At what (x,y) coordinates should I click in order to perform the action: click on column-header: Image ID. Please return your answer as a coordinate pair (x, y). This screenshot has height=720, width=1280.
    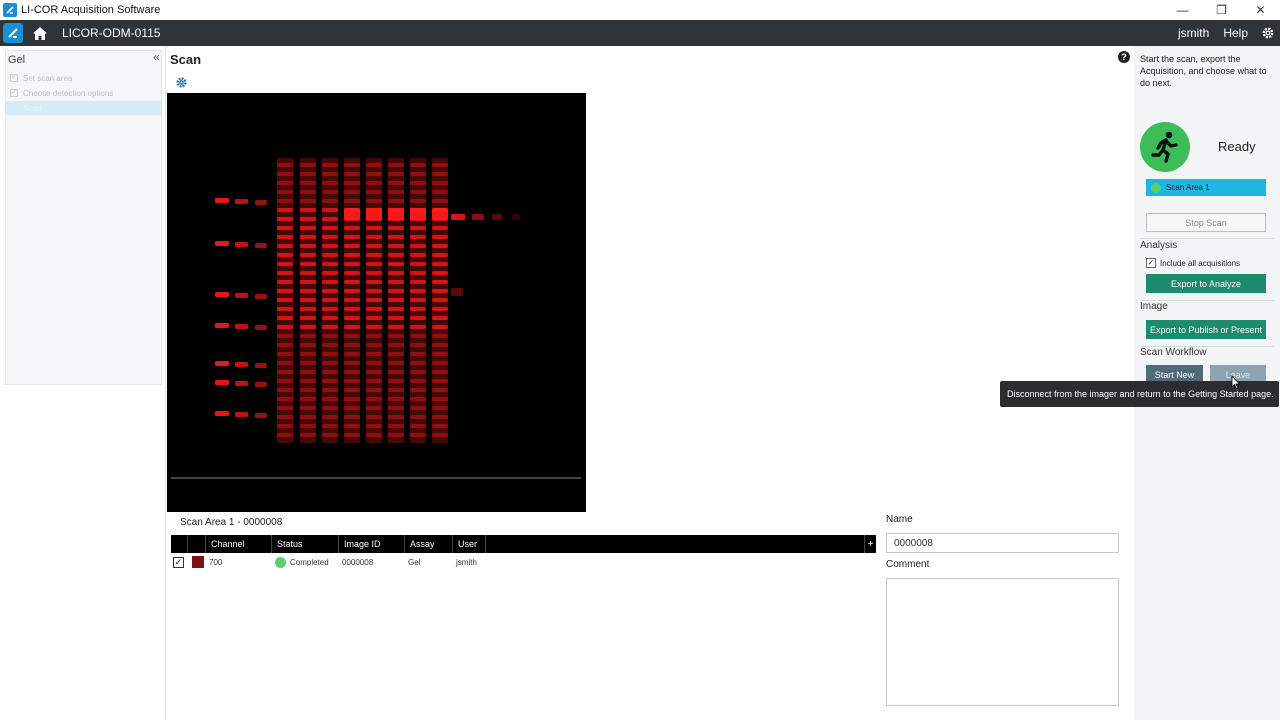
    Looking at the image, I should click on (371, 544).